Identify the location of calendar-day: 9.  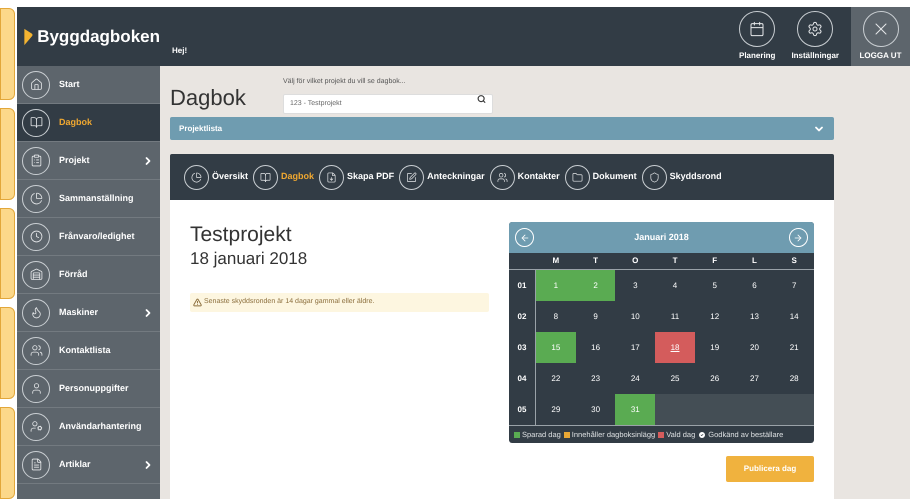
(596, 316).